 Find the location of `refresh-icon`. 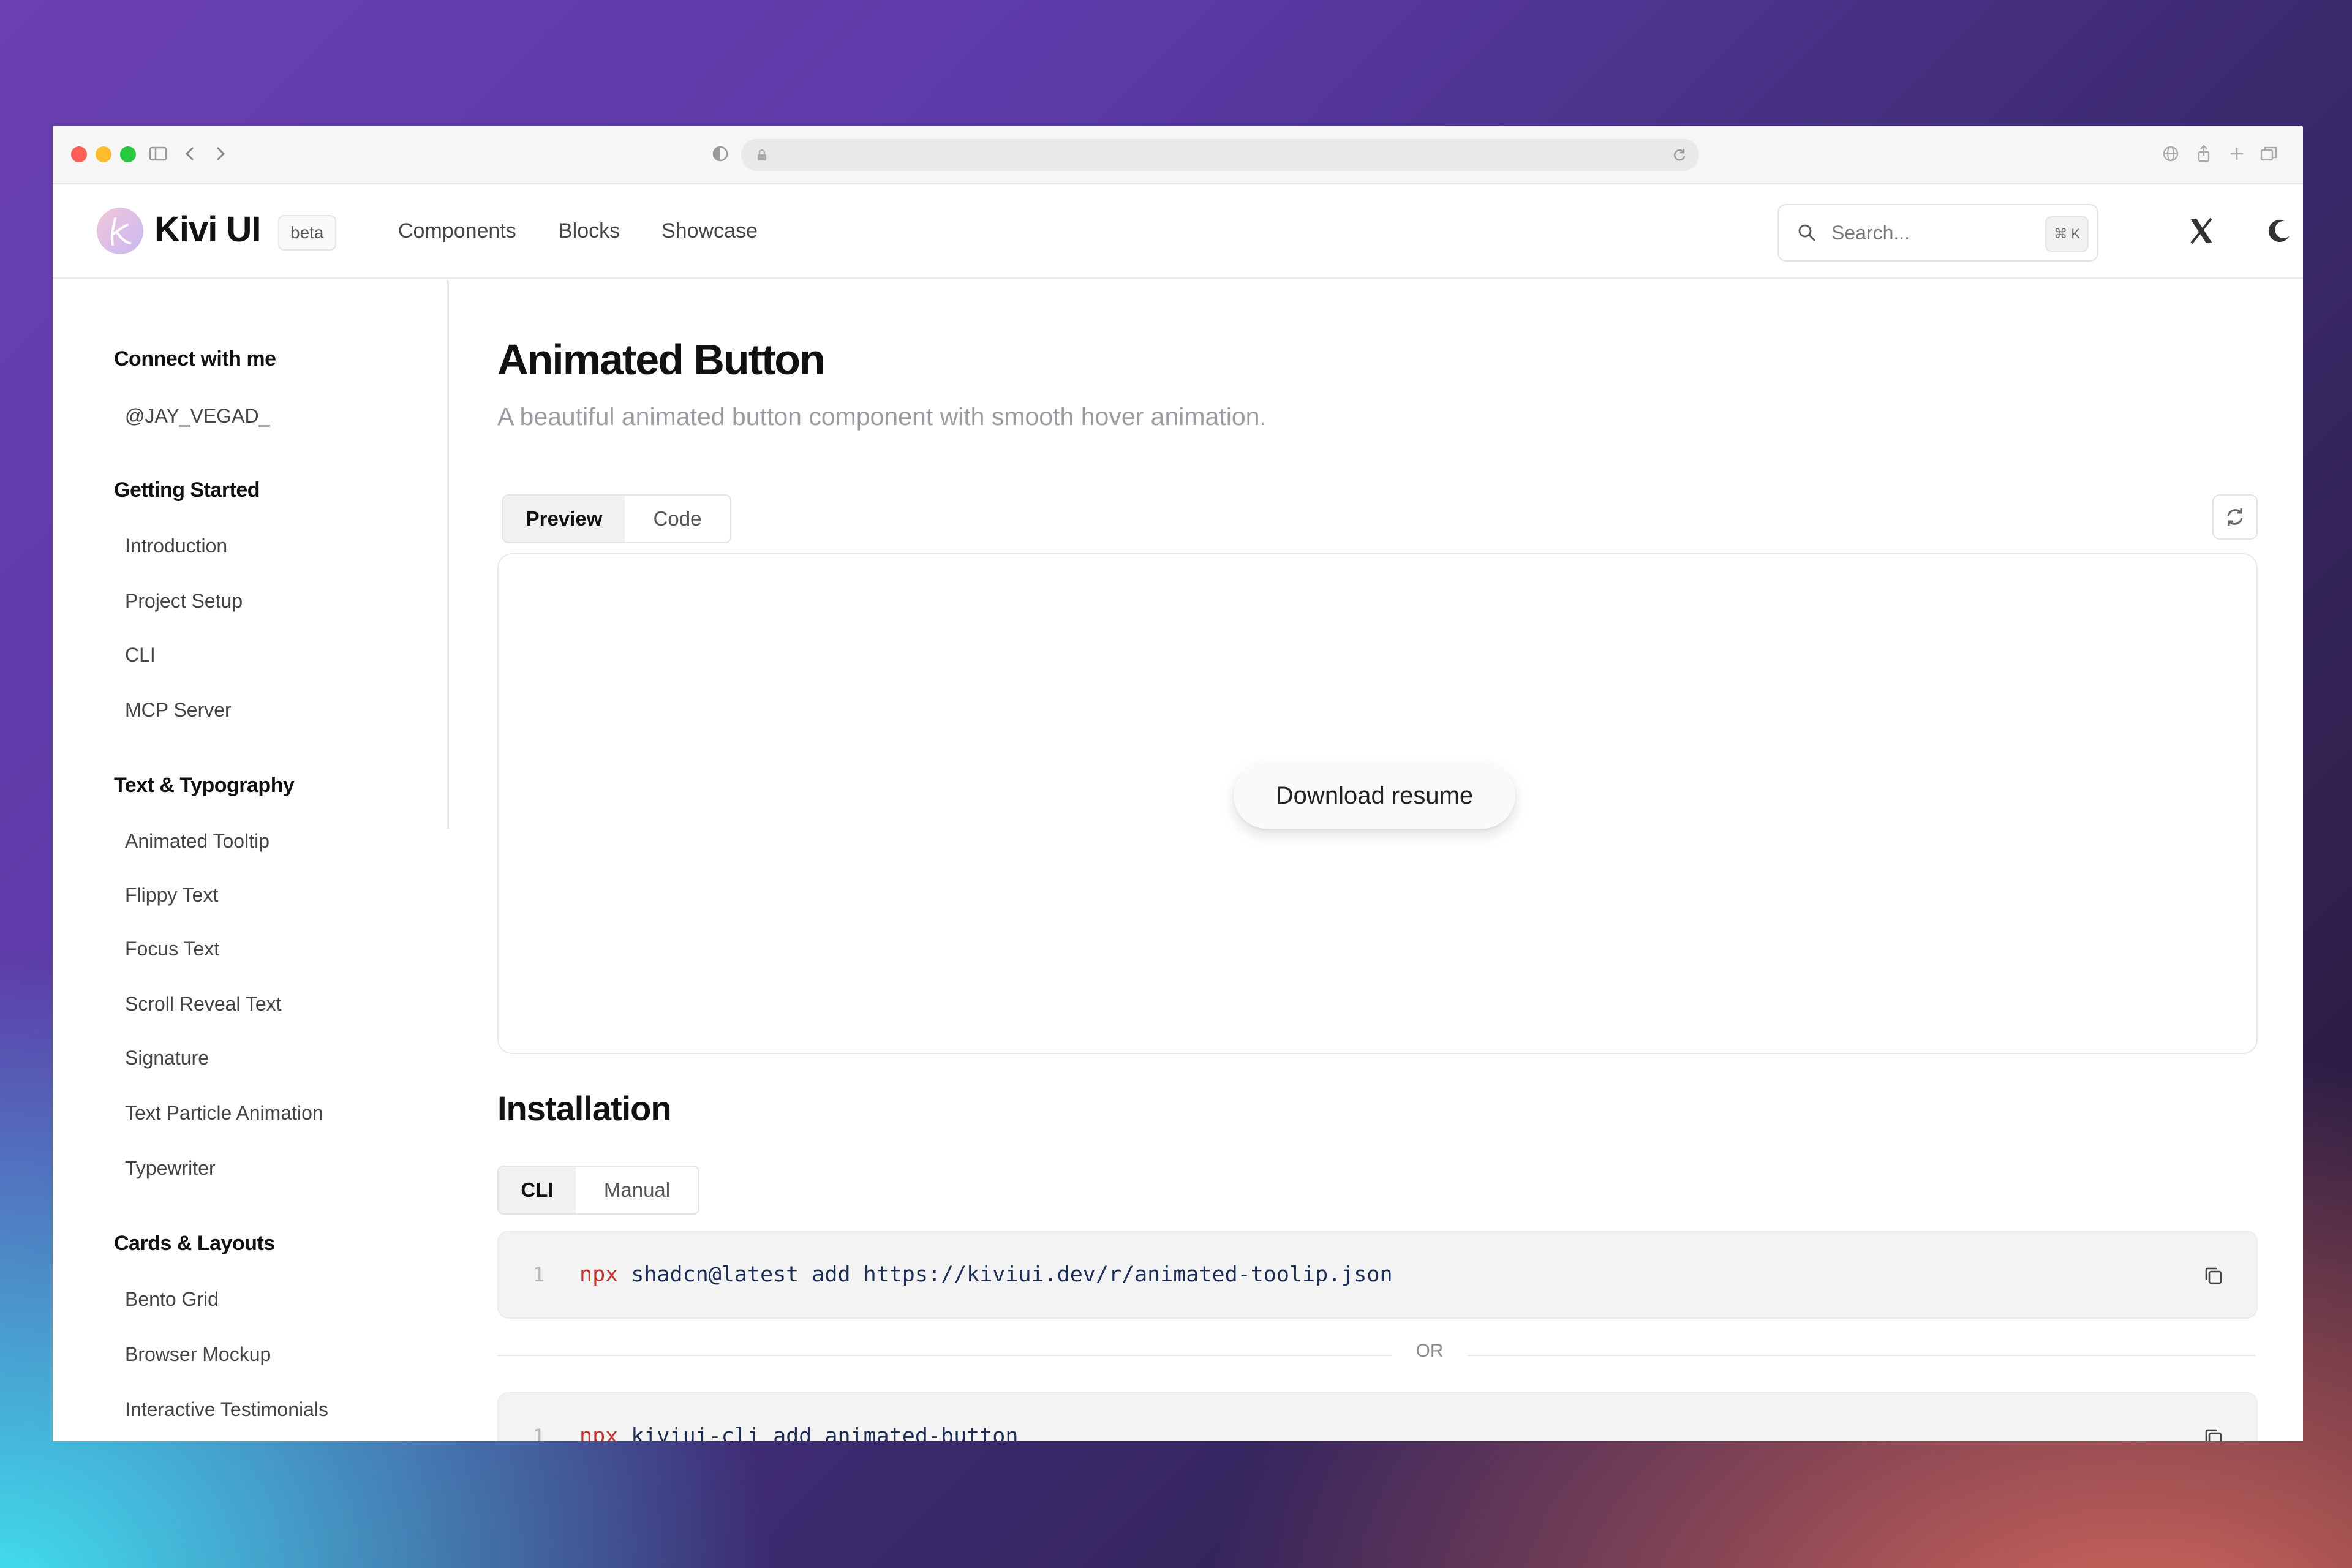

refresh-icon is located at coordinates (2235, 517).